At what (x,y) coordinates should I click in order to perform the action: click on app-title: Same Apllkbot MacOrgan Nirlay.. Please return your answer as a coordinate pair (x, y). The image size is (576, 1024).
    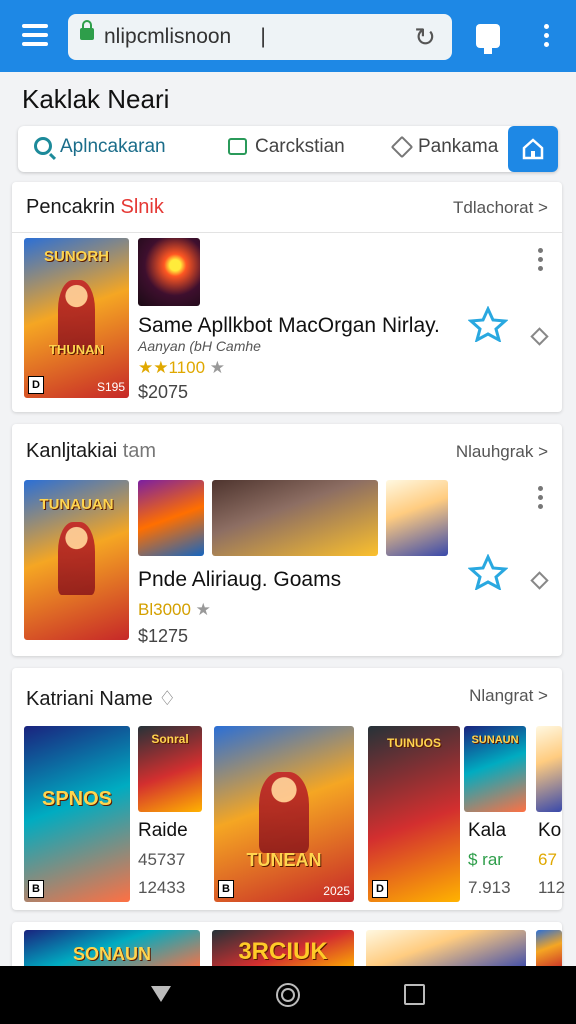
    Looking at the image, I should click on (289, 326).